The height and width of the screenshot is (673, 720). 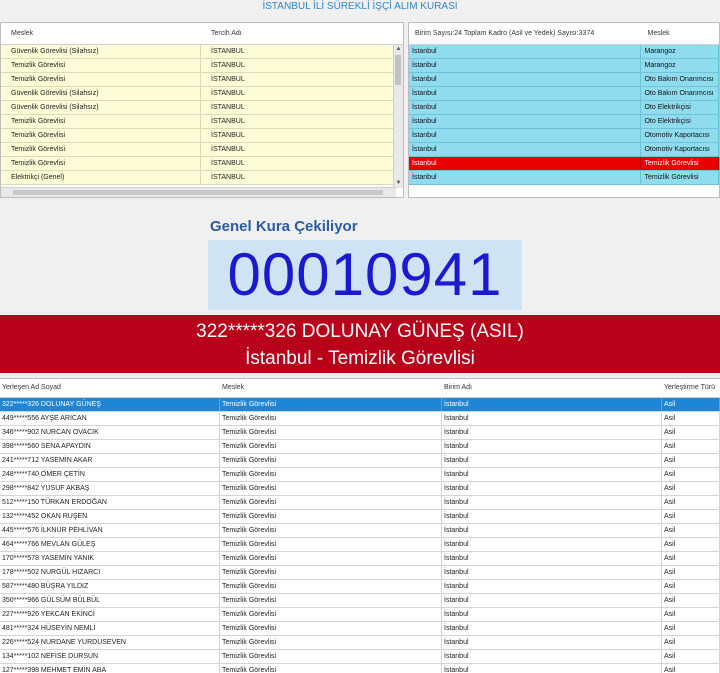 I want to click on table-cell: 350*****966 GÜLSÜM BÜLBÜL, so click(x=110, y=600).